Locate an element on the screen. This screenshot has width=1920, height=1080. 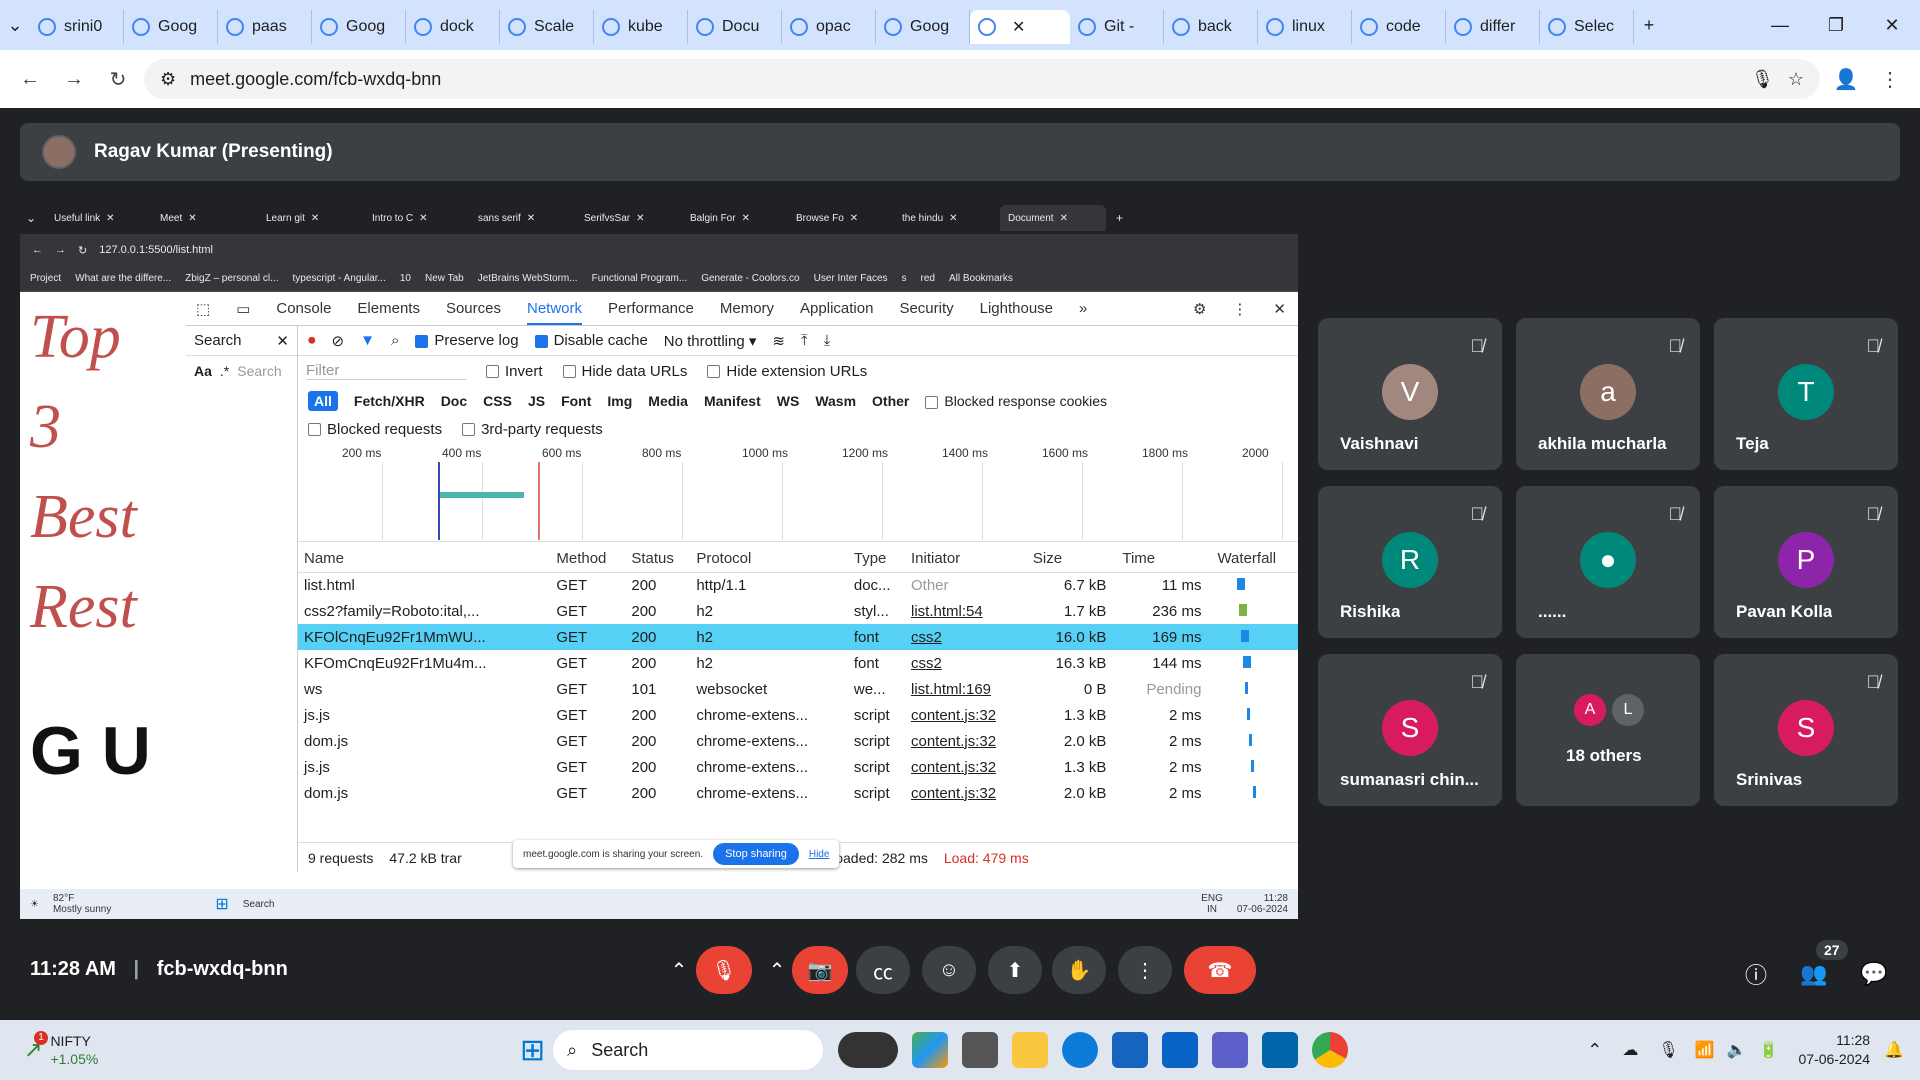
tab-close-icon: ✕ is located at coordinates (1018, 27).